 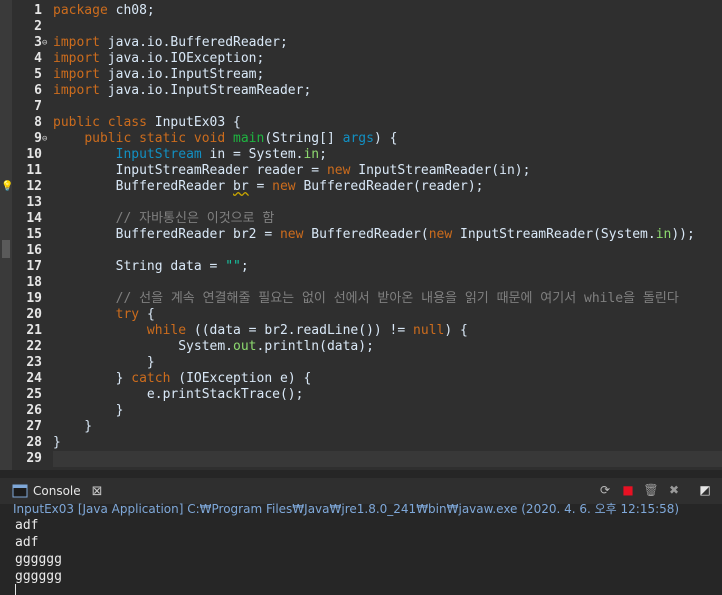 I want to click on code-token: System., so click(x=143, y=346).